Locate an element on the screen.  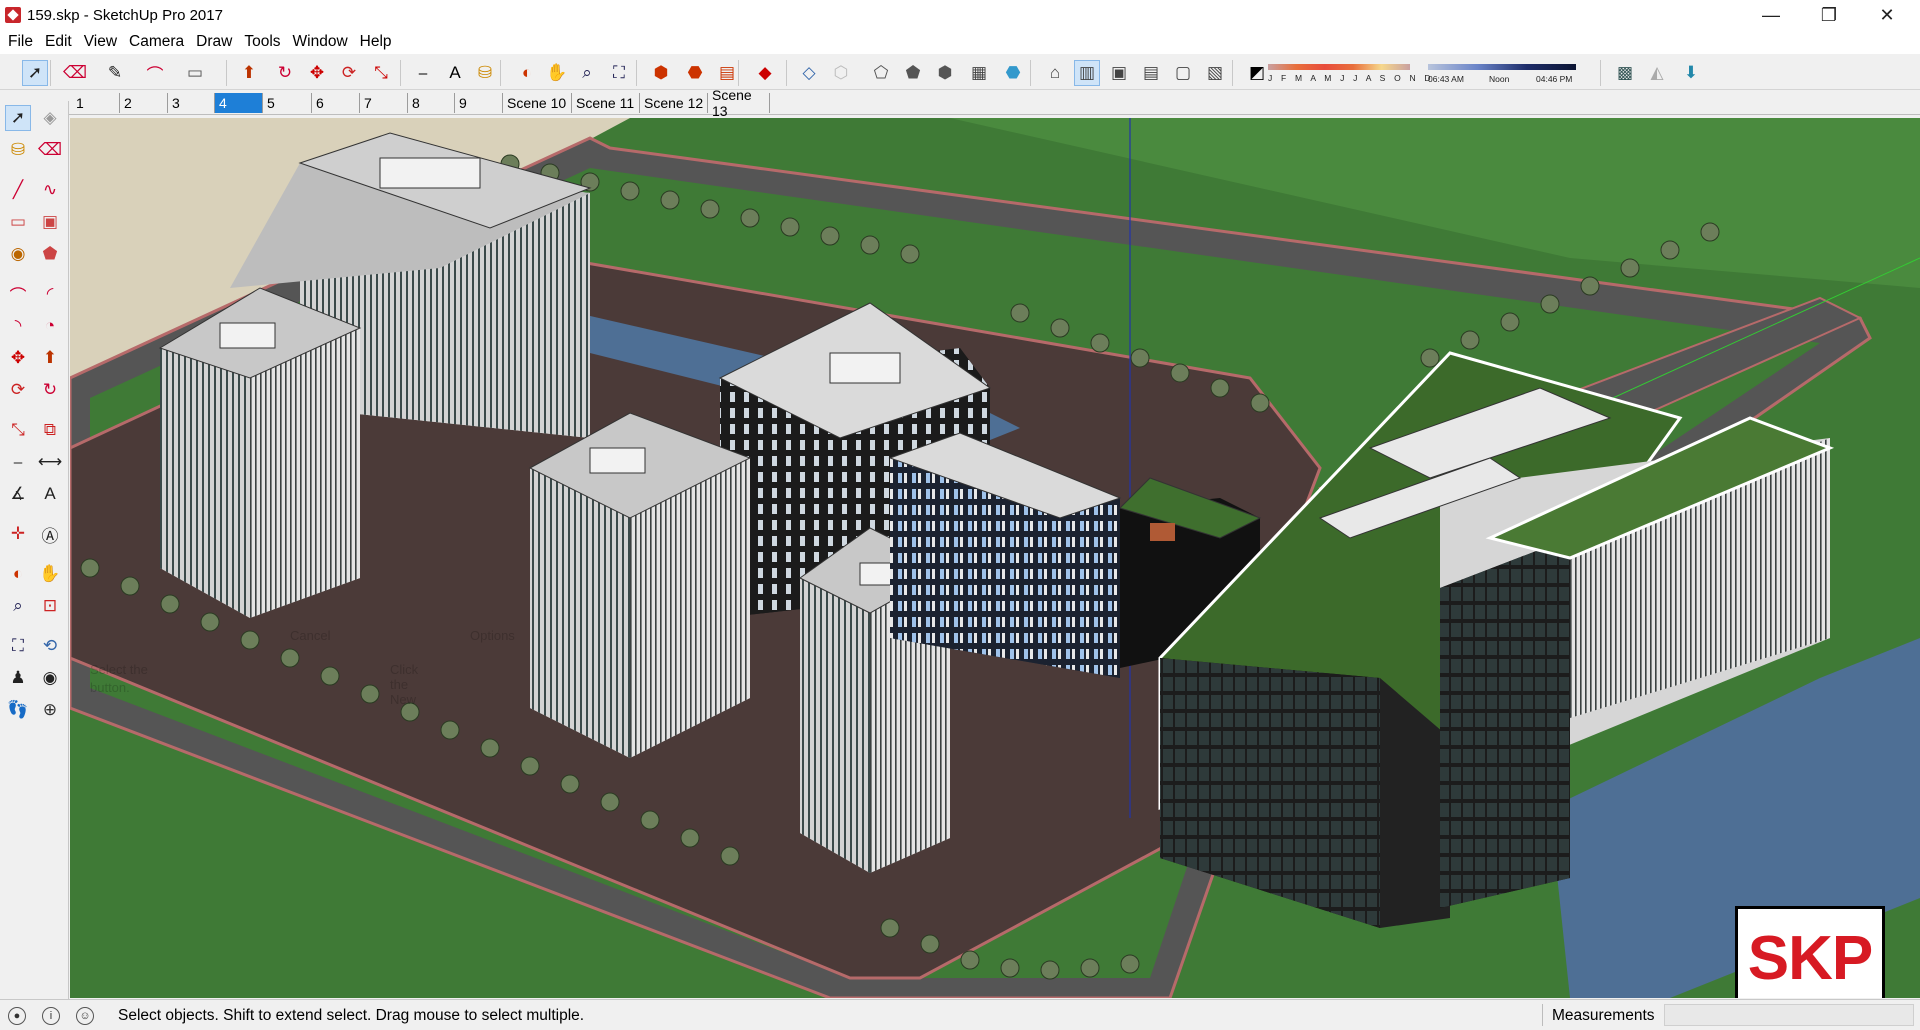
section-plane-icon: ⊕ is located at coordinates (50, 710).